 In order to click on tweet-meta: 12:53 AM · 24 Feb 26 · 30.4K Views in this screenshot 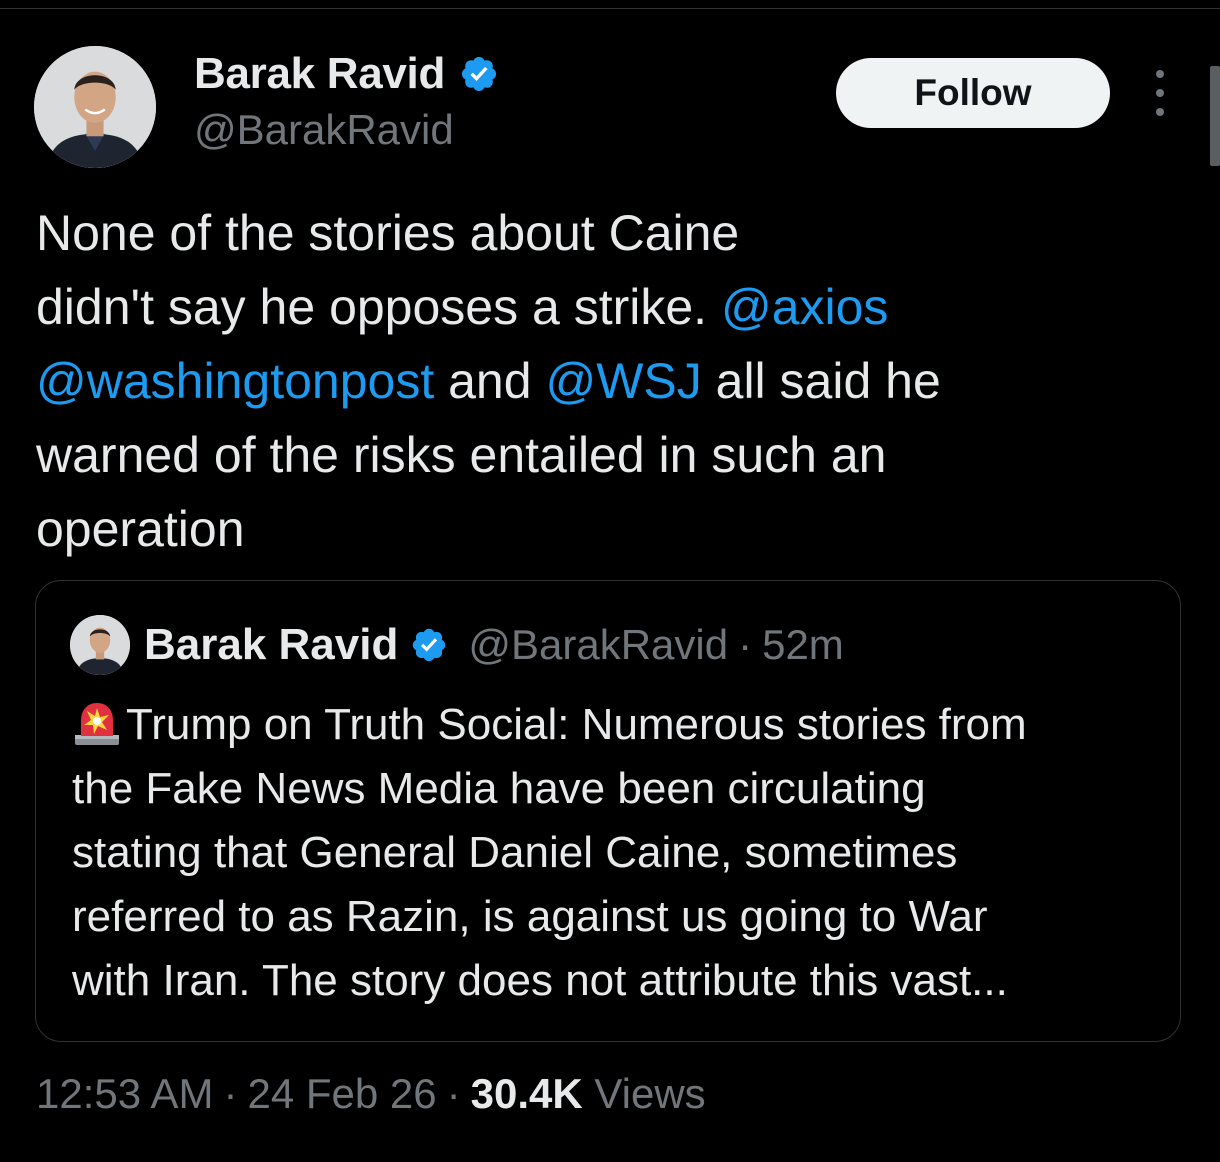, I will do `click(371, 1094)`.